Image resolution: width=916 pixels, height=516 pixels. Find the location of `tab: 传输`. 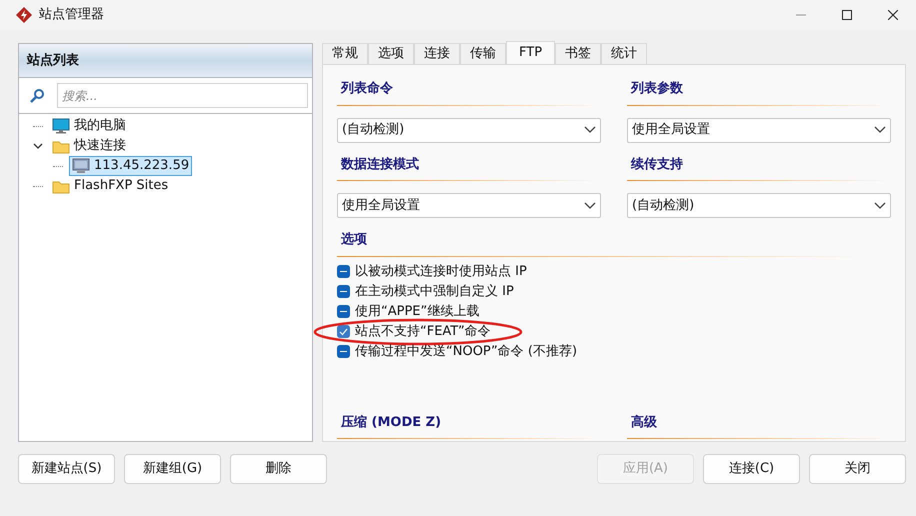

tab: 传输 is located at coordinates (483, 53).